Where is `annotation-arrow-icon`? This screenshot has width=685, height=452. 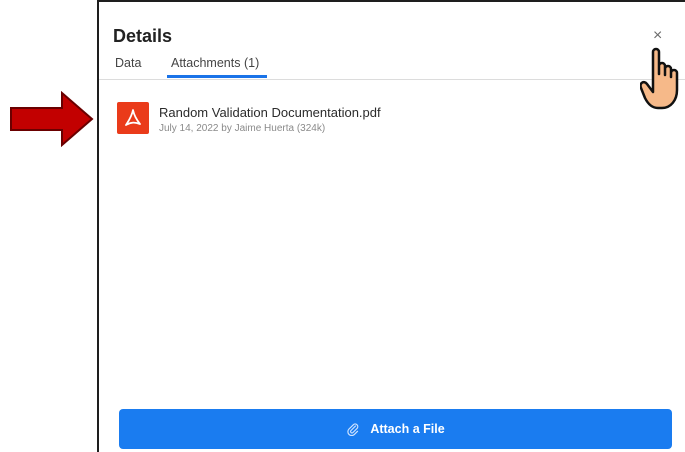
annotation-arrow-icon is located at coordinates (52, 119).